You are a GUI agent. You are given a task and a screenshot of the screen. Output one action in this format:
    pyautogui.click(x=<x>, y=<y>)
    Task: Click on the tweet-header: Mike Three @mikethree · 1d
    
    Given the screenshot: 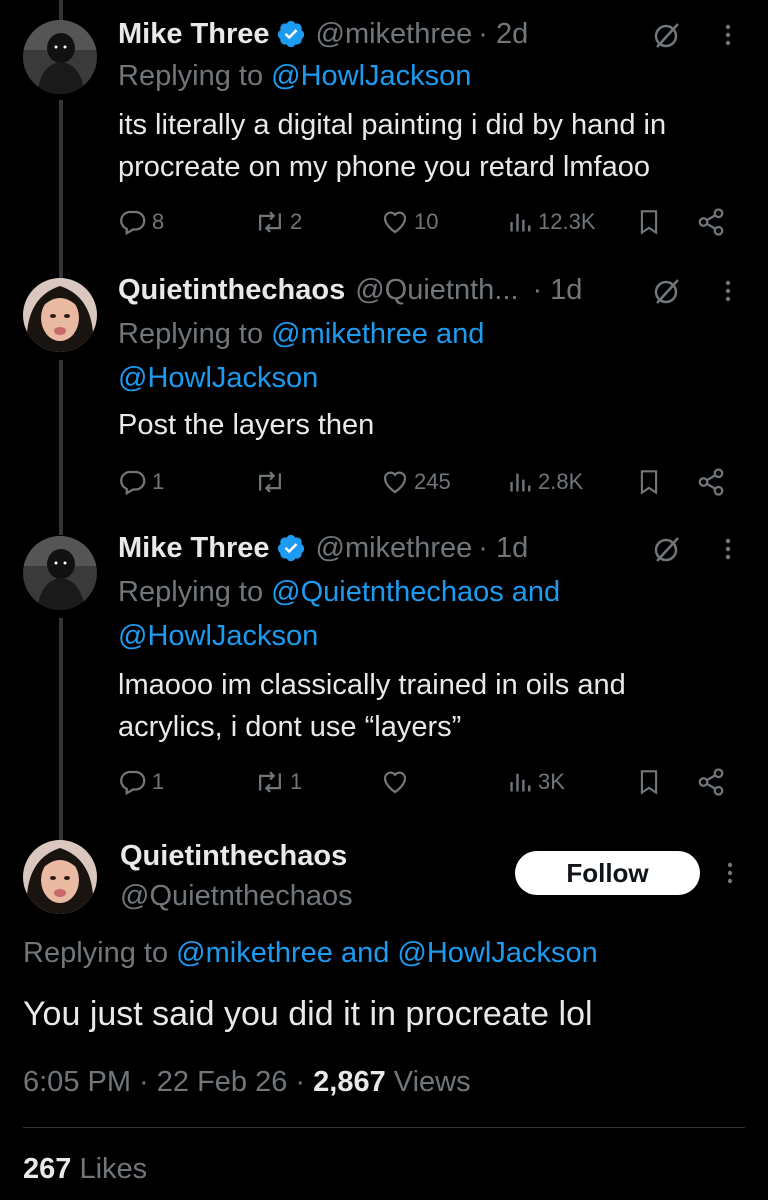 What is the action you would take?
    pyautogui.click(x=323, y=548)
    